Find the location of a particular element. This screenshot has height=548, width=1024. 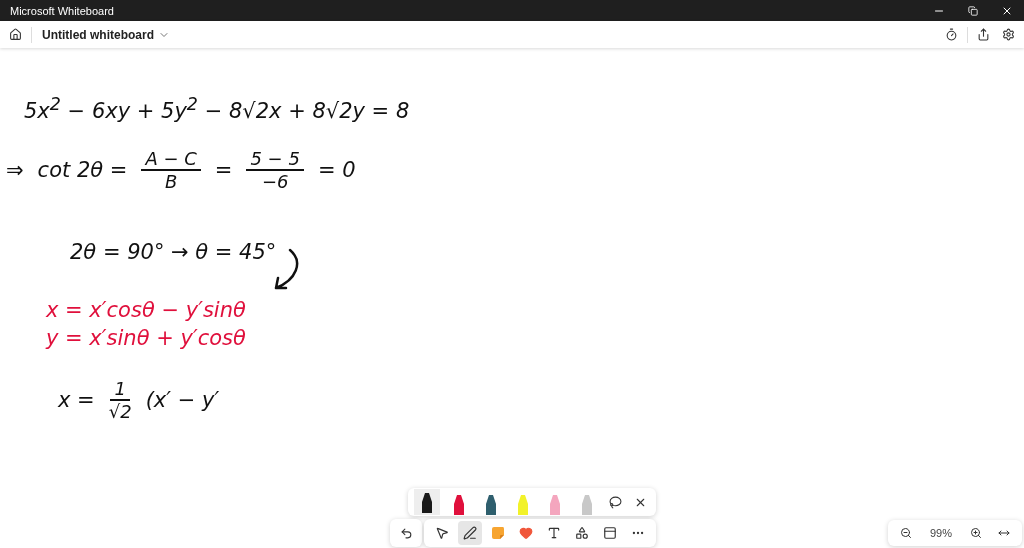

handwritten-text: 2θ = 90° → θ = 45° is located at coordinates (173, 252).